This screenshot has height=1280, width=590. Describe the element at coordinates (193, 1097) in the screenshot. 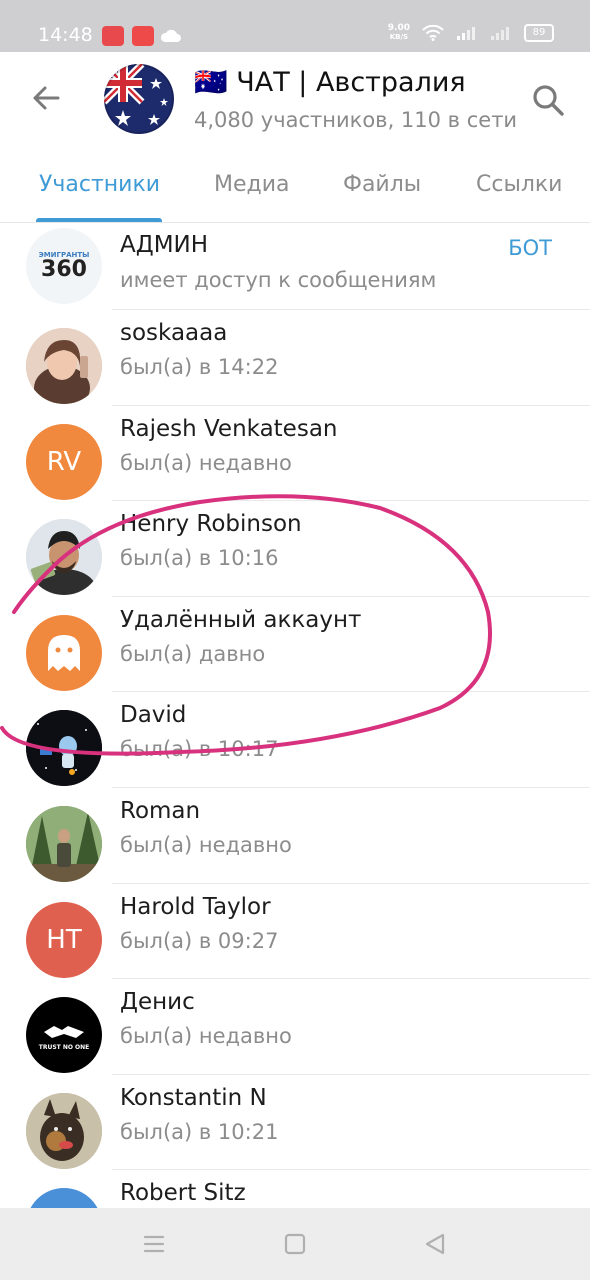

I see `member-name: Konstantin N` at that location.